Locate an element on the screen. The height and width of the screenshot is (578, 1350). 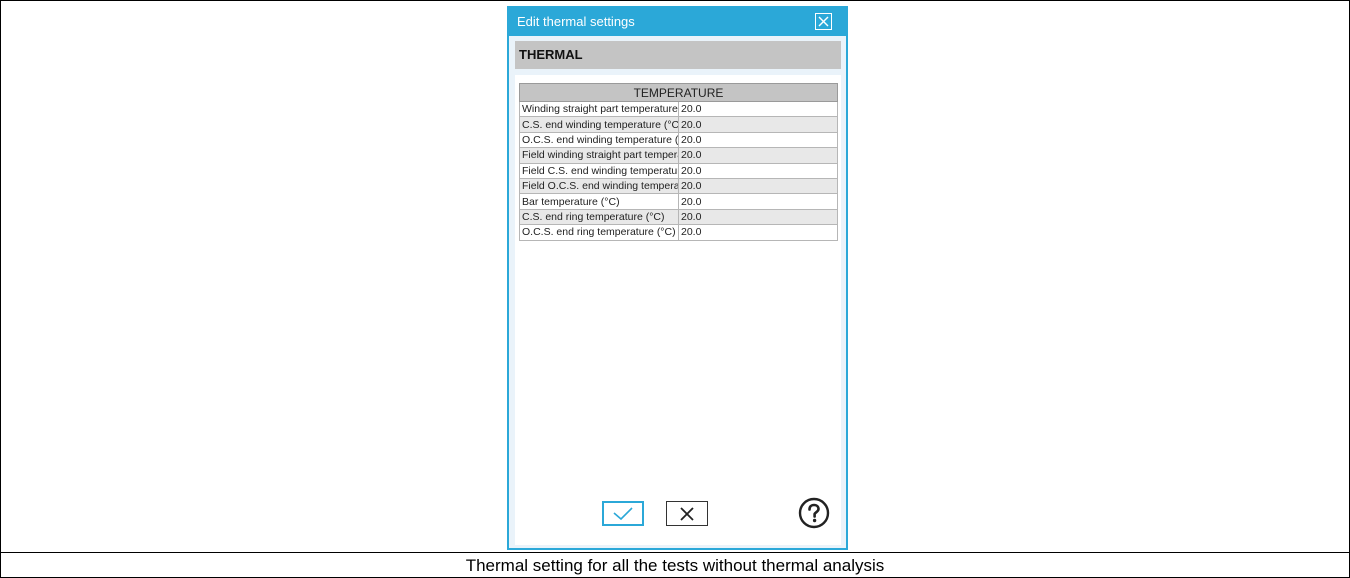
ok-button is located at coordinates (623, 513).